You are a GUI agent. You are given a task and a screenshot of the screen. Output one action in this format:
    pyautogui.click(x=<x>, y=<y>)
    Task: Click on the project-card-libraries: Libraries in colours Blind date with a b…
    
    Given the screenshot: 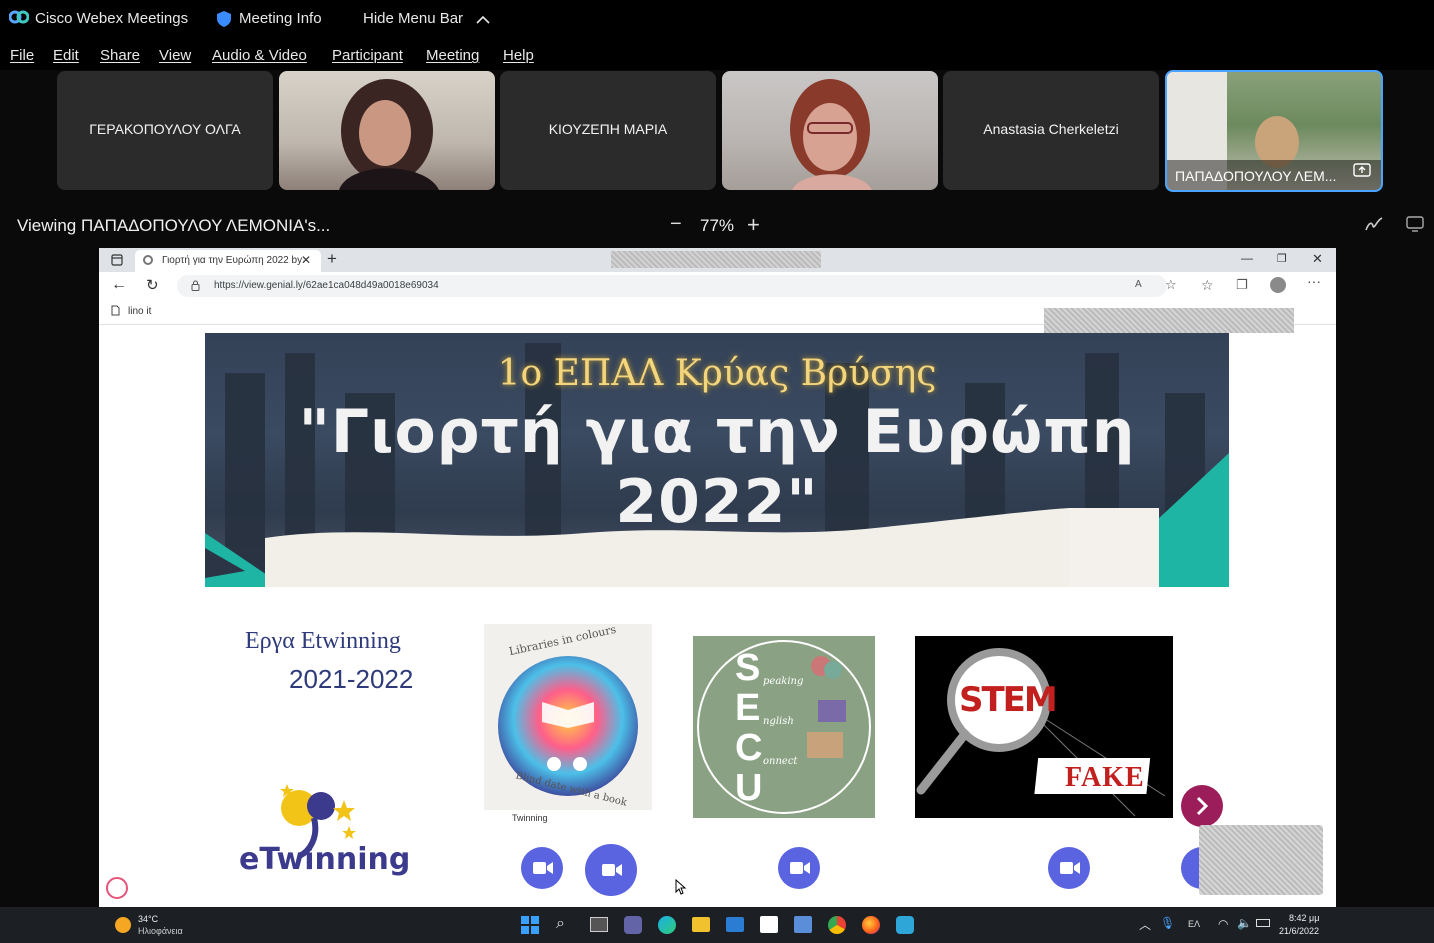 What is the action you would take?
    pyautogui.click(x=568, y=726)
    